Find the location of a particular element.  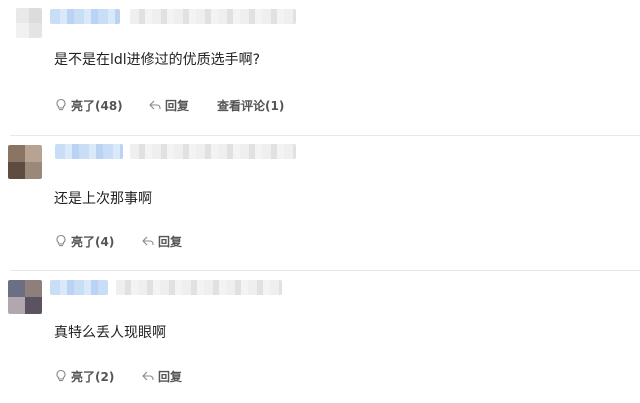

comment-text: 真特么丢人现眼啊 is located at coordinates (110, 333).